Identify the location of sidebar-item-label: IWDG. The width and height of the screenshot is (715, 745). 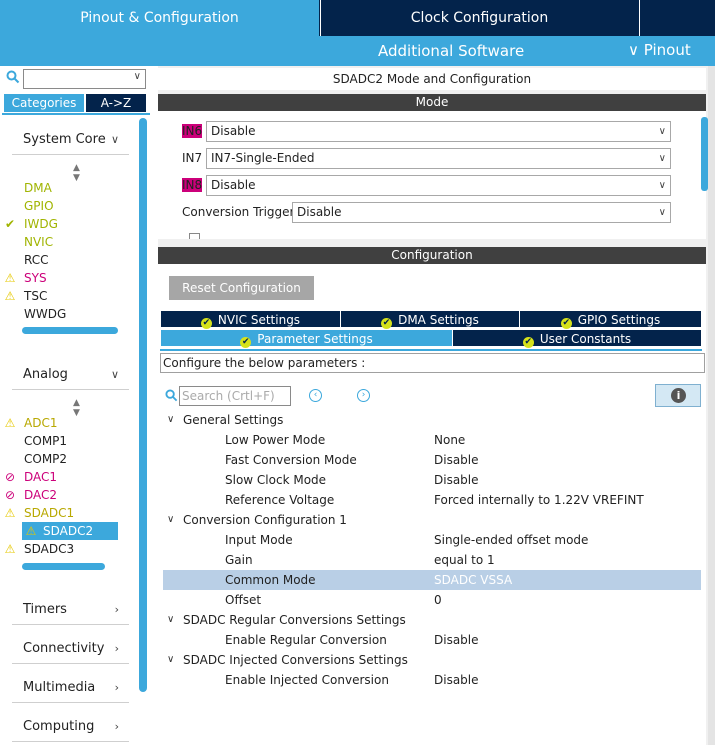
(41, 224).